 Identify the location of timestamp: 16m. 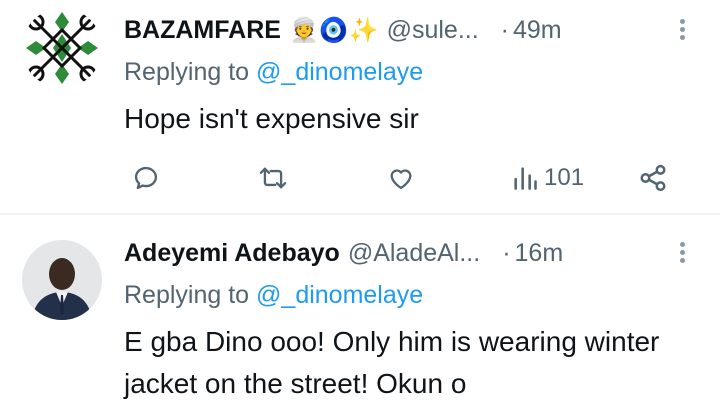
(539, 253).